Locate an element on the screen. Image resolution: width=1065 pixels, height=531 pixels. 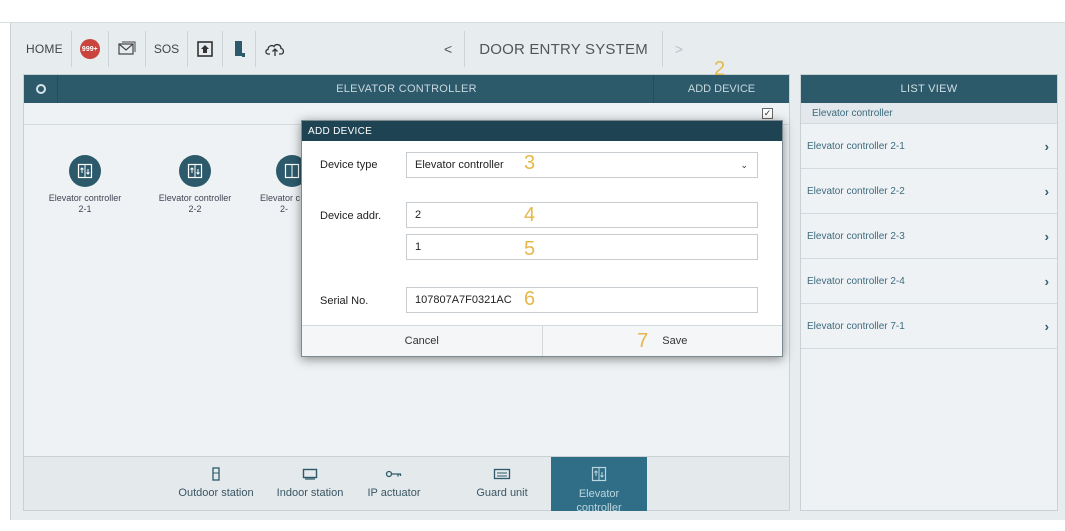
device-tile: Elevator controller 2-1 is located at coordinates (85, 185).